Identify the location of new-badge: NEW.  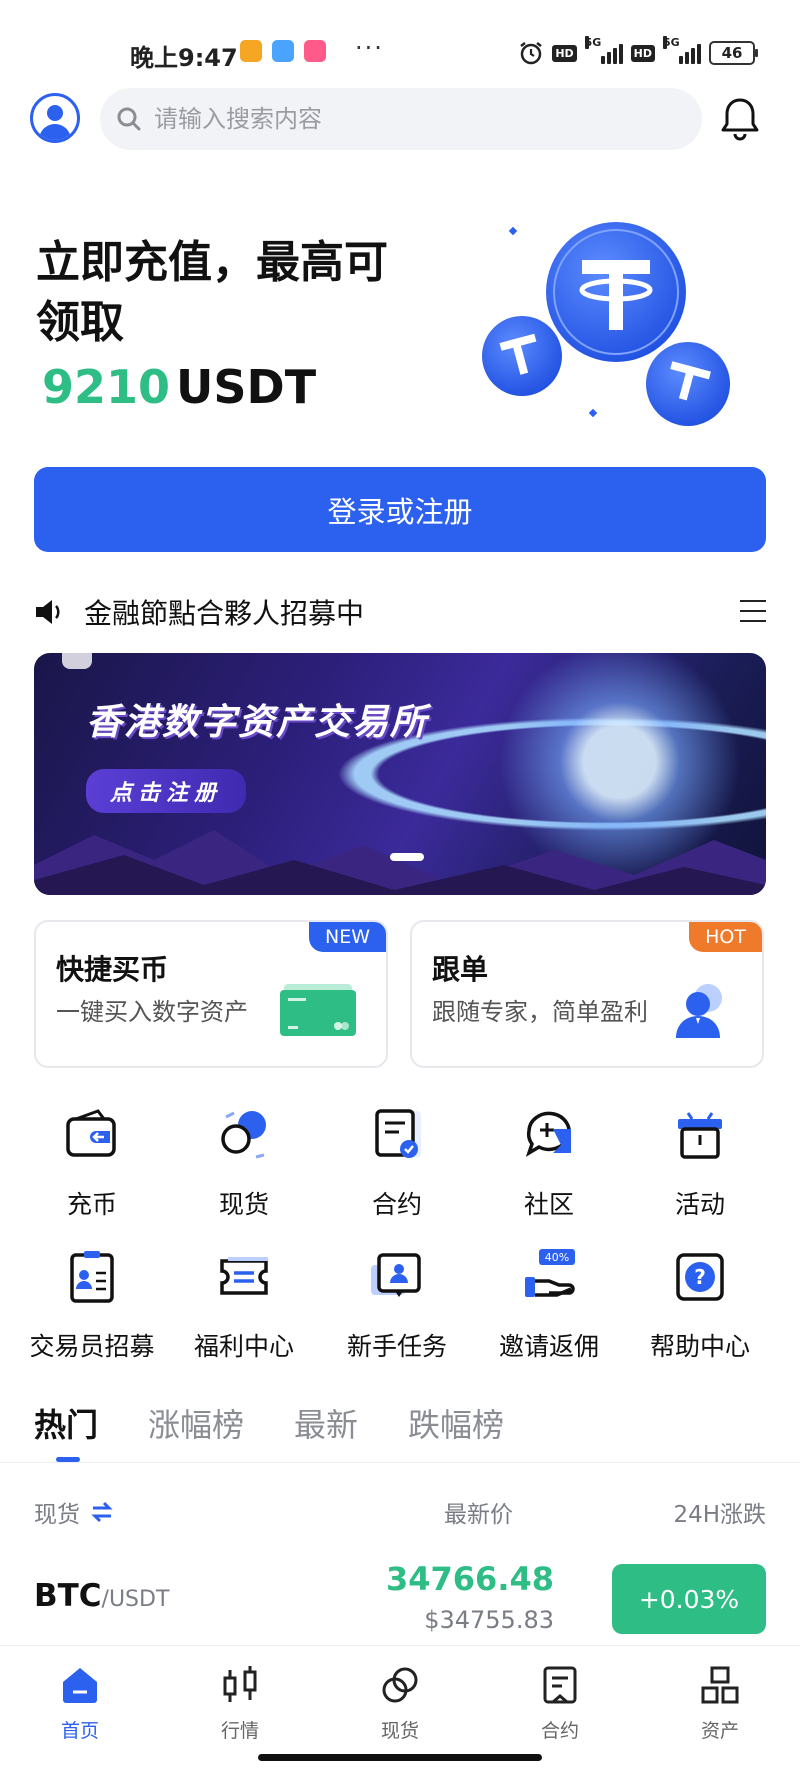
(347, 937).